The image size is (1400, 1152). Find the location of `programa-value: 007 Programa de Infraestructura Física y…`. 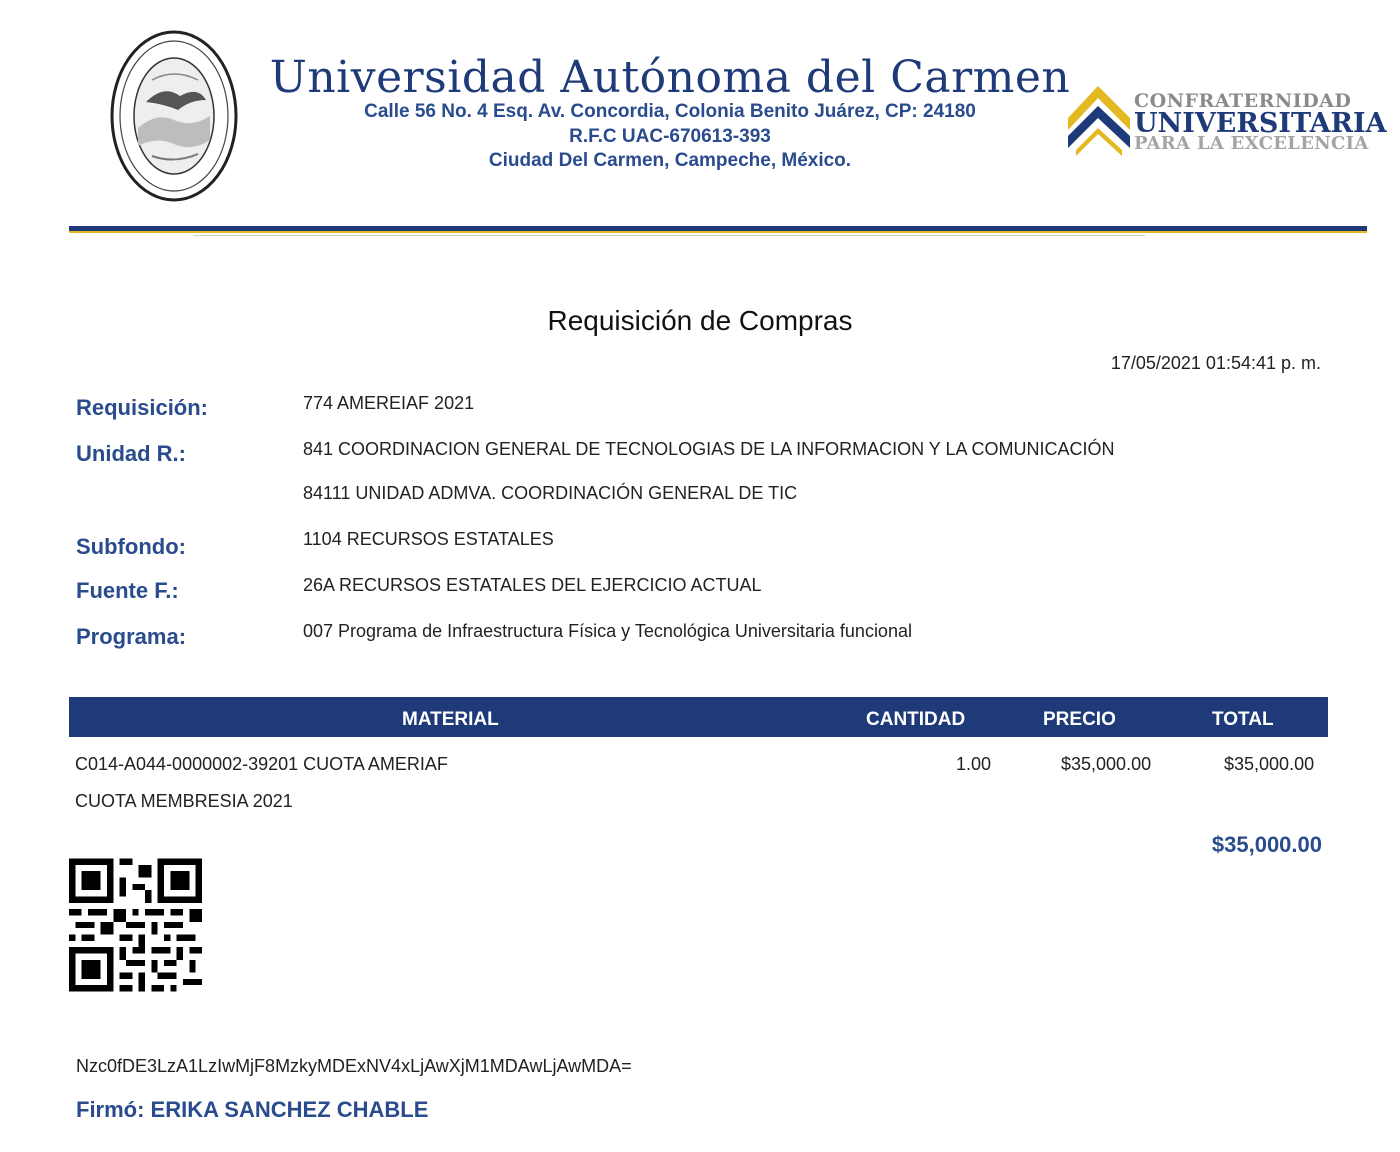

programa-value: 007 Programa de Infraestructura Física y… is located at coordinates (607, 631).